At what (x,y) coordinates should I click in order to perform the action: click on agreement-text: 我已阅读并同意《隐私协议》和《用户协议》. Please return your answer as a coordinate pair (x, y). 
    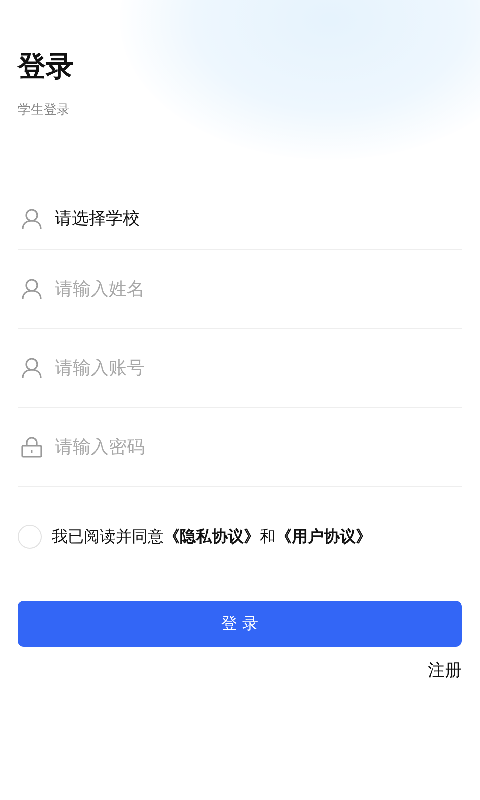
    Looking at the image, I should click on (212, 537).